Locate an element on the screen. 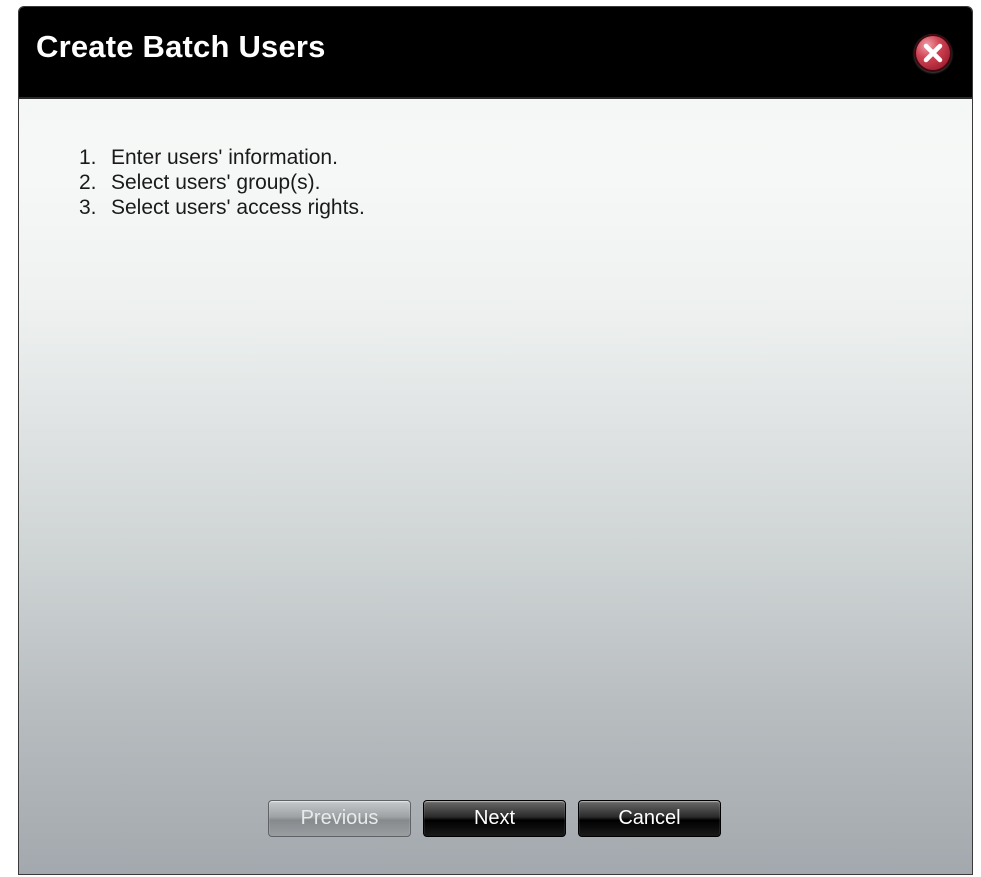  dialog-title-bar: Create Batch Users is located at coordinates (495, 53).